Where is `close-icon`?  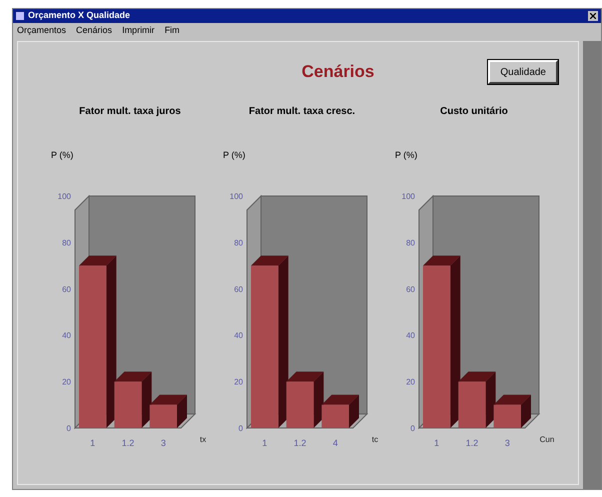
close-icon is located at coordinates (593, 16).